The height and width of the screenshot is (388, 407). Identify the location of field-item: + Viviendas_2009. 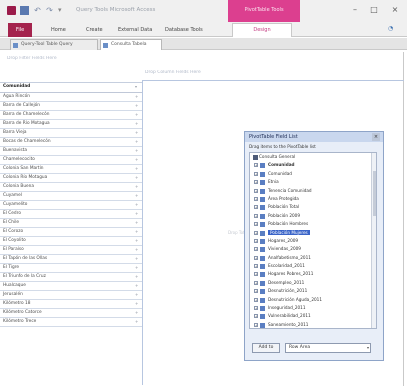
(313, 249).